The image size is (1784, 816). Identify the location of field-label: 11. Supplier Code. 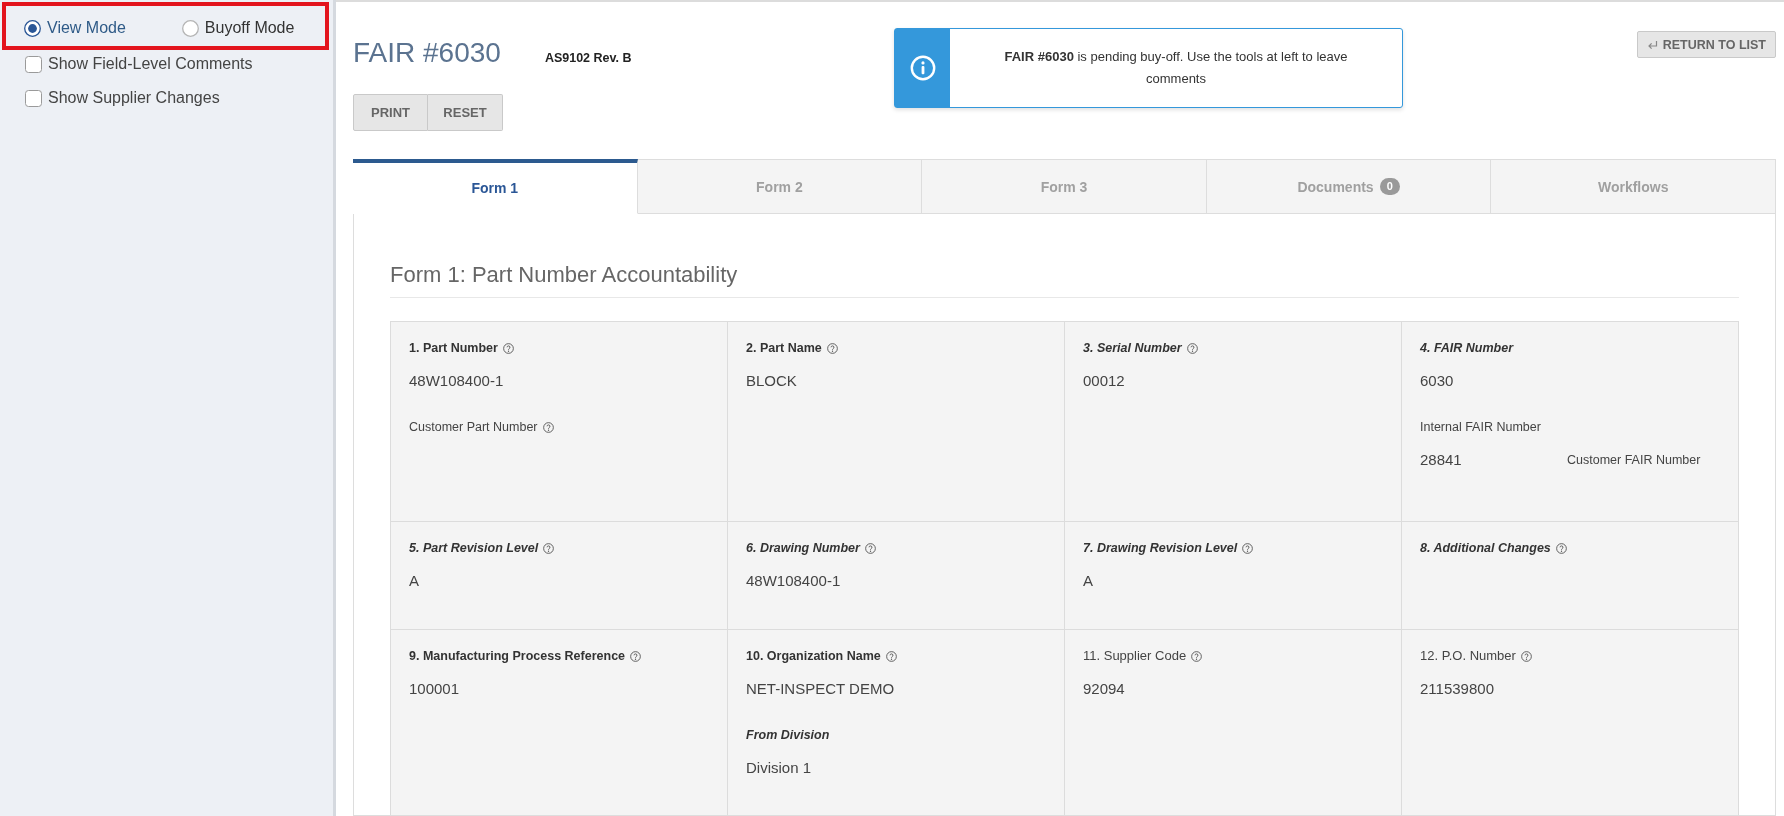
(1135, 656).